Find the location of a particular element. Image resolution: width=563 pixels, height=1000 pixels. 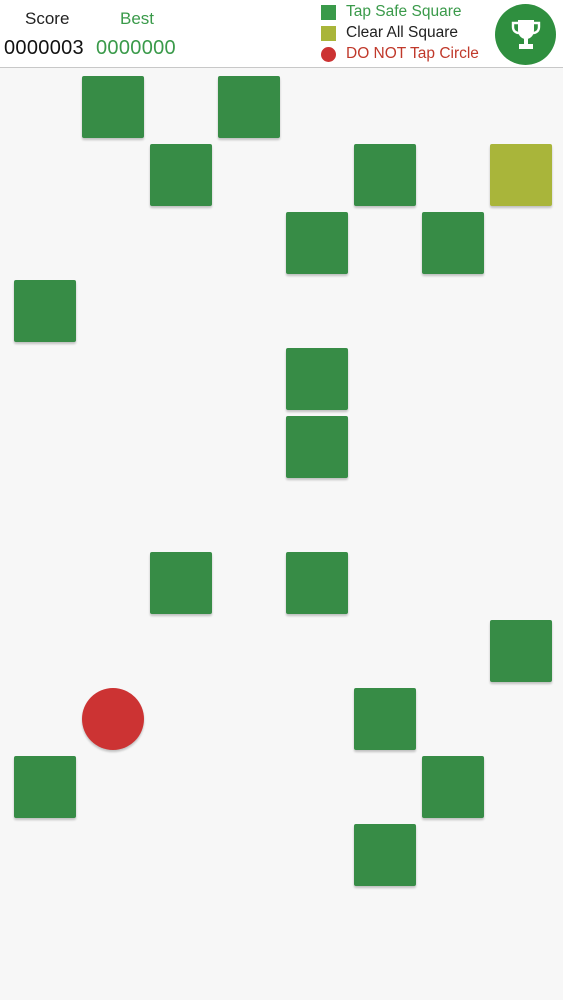

legend-item-danger: DO NOT Tap Circle is located at coordinates (408, 55).